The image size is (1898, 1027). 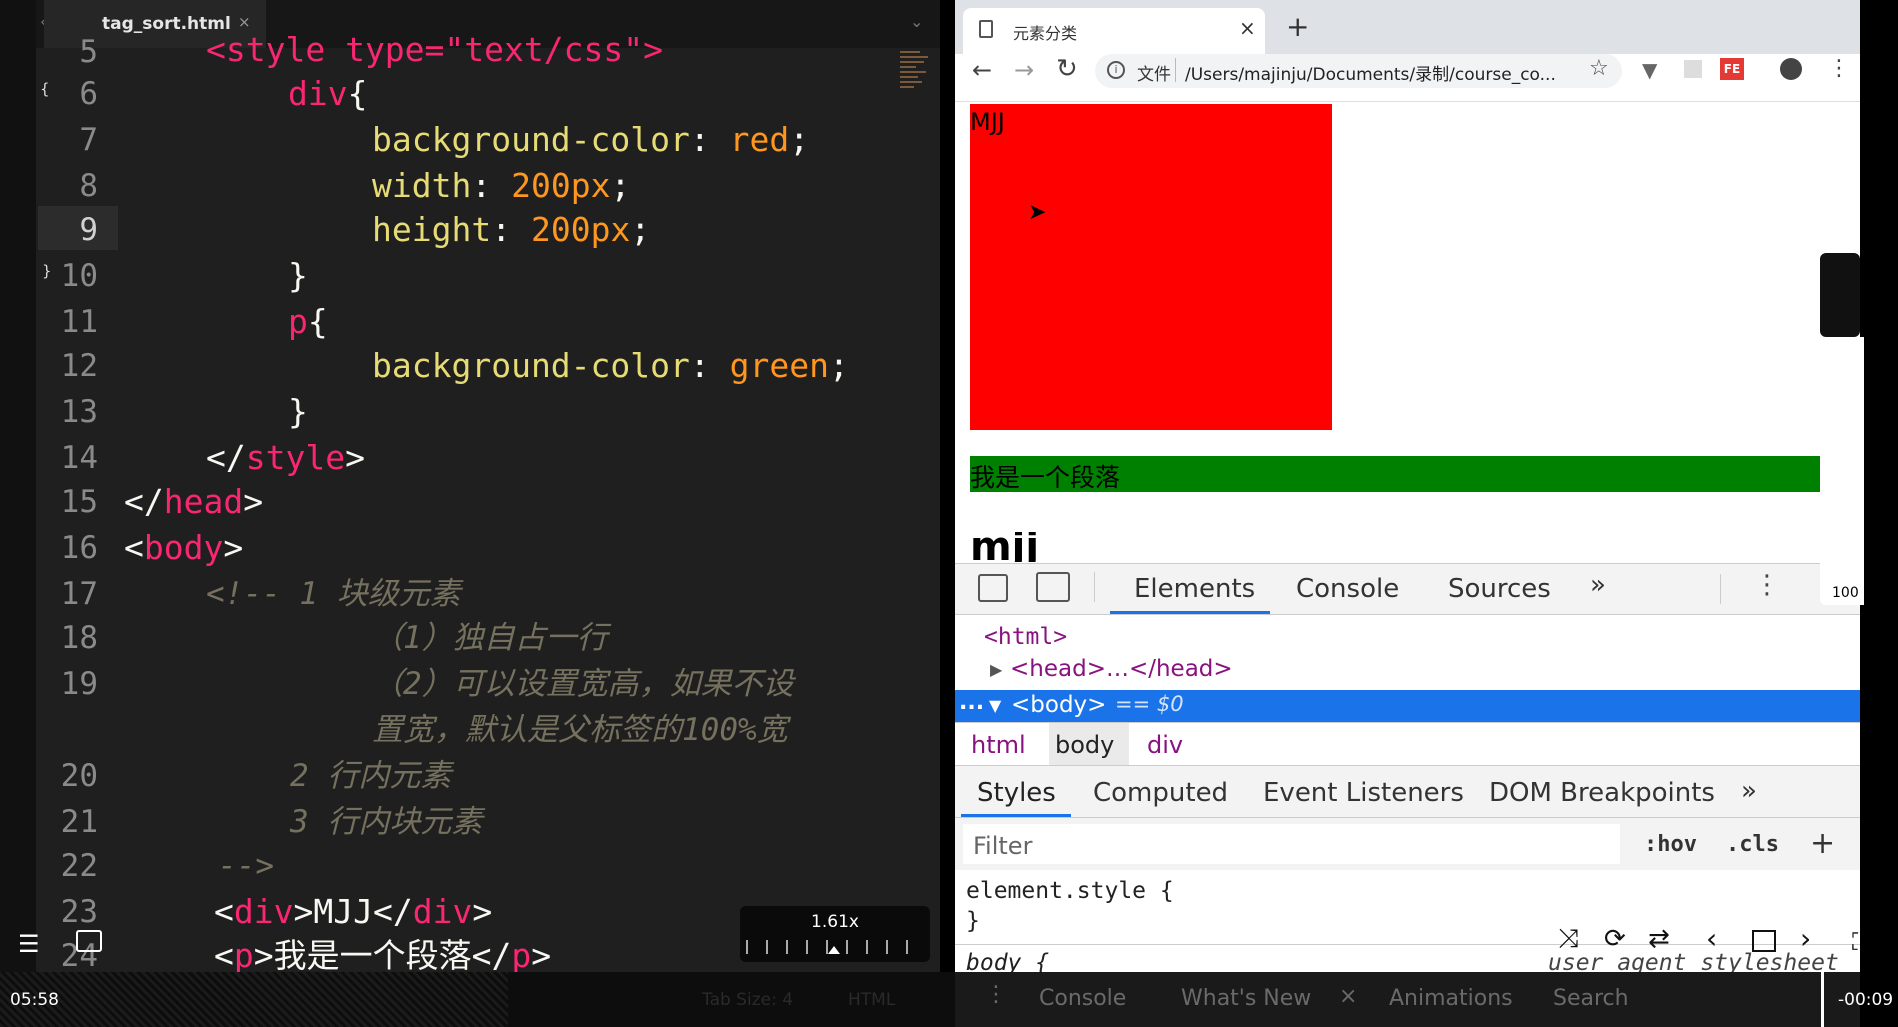 I want to click on code-line-15: </head>, so click(x=193, y=502).